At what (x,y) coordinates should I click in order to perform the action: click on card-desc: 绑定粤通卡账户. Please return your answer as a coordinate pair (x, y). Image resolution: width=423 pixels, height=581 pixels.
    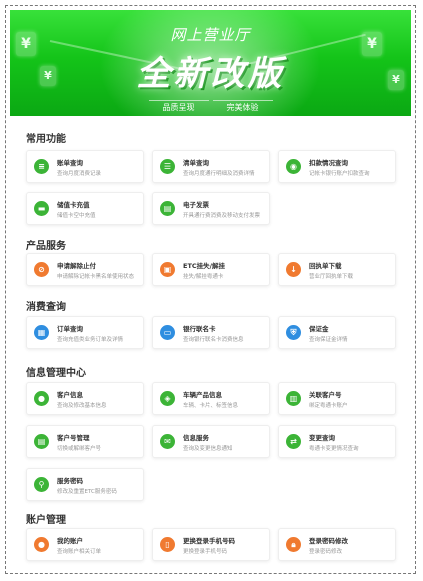
    Looking at the image, I should click on (328, 406).